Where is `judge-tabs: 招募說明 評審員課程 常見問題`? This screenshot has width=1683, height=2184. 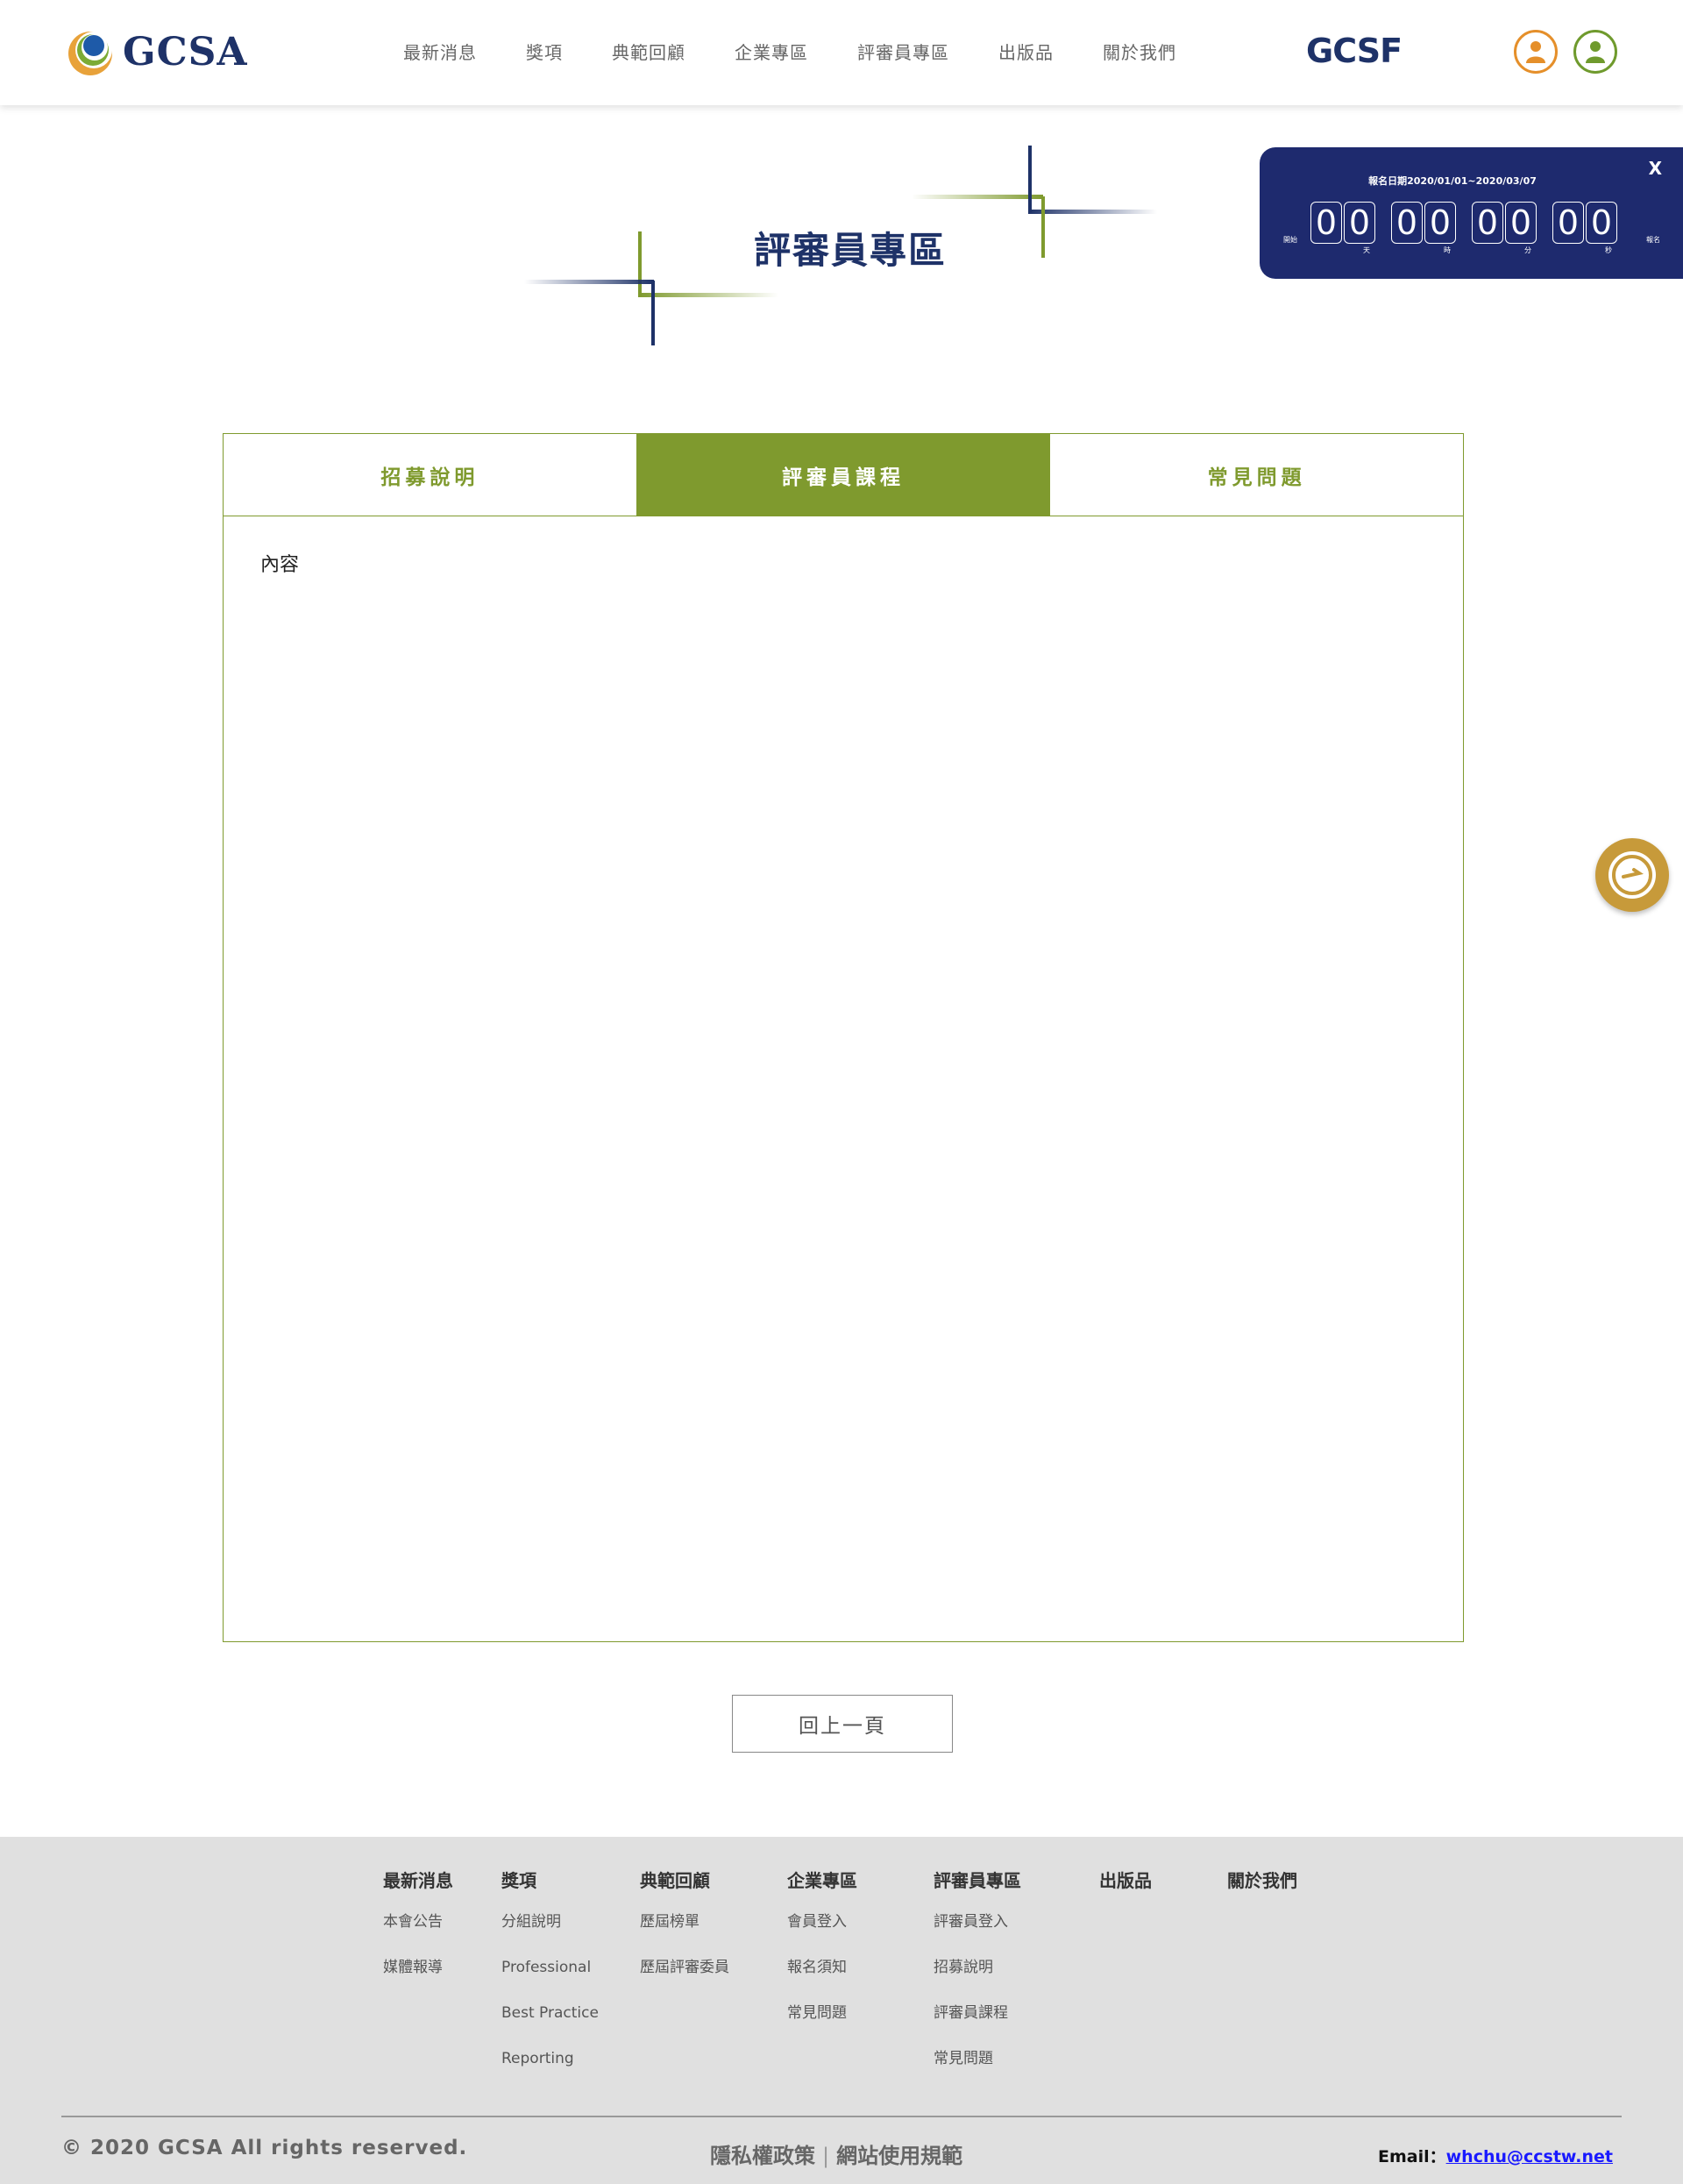
judge-tabs: 招募說明 評審員課程 常見問題 is located at coordinates (844, 474).